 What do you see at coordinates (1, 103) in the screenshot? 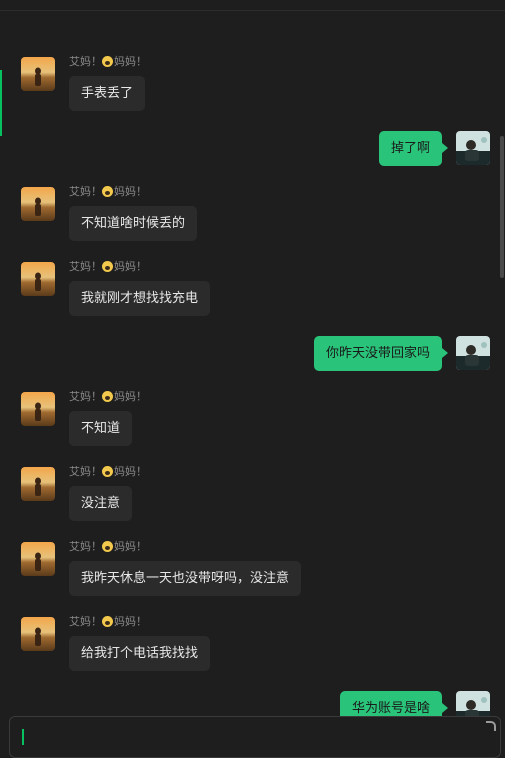
I see `active-indicator` at bounding box center [1, 103].